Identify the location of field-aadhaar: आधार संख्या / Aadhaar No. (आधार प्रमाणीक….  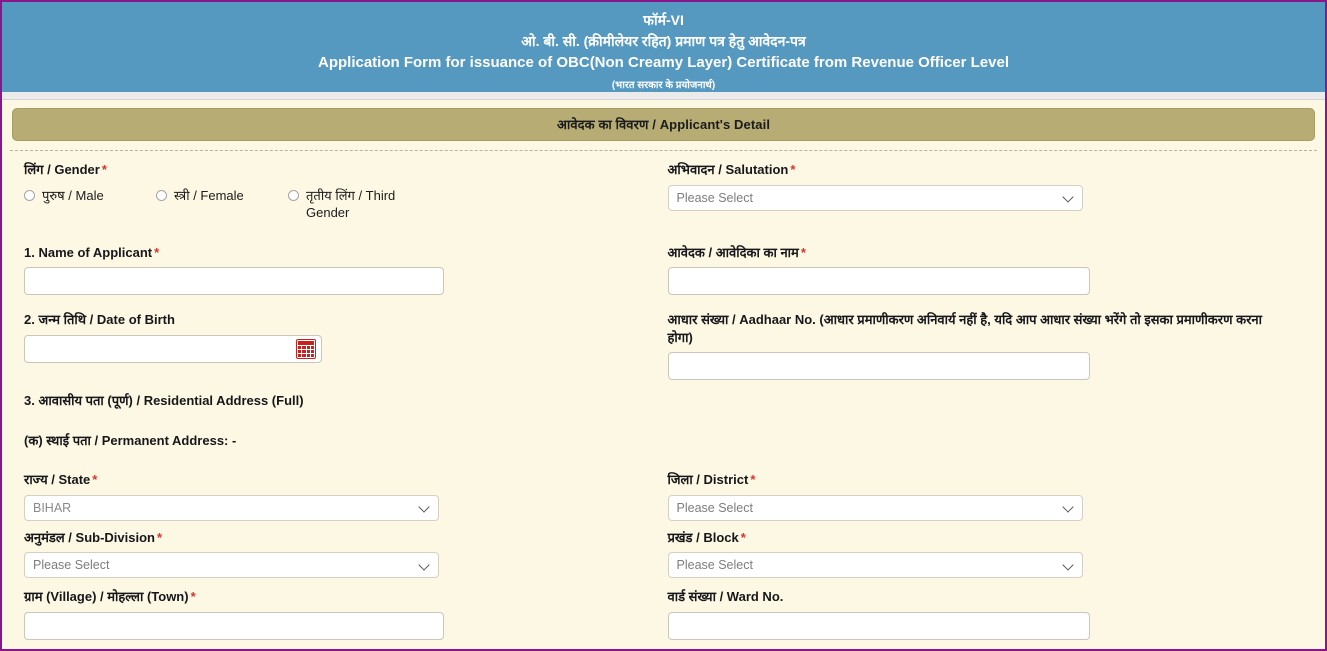
(984, 346).